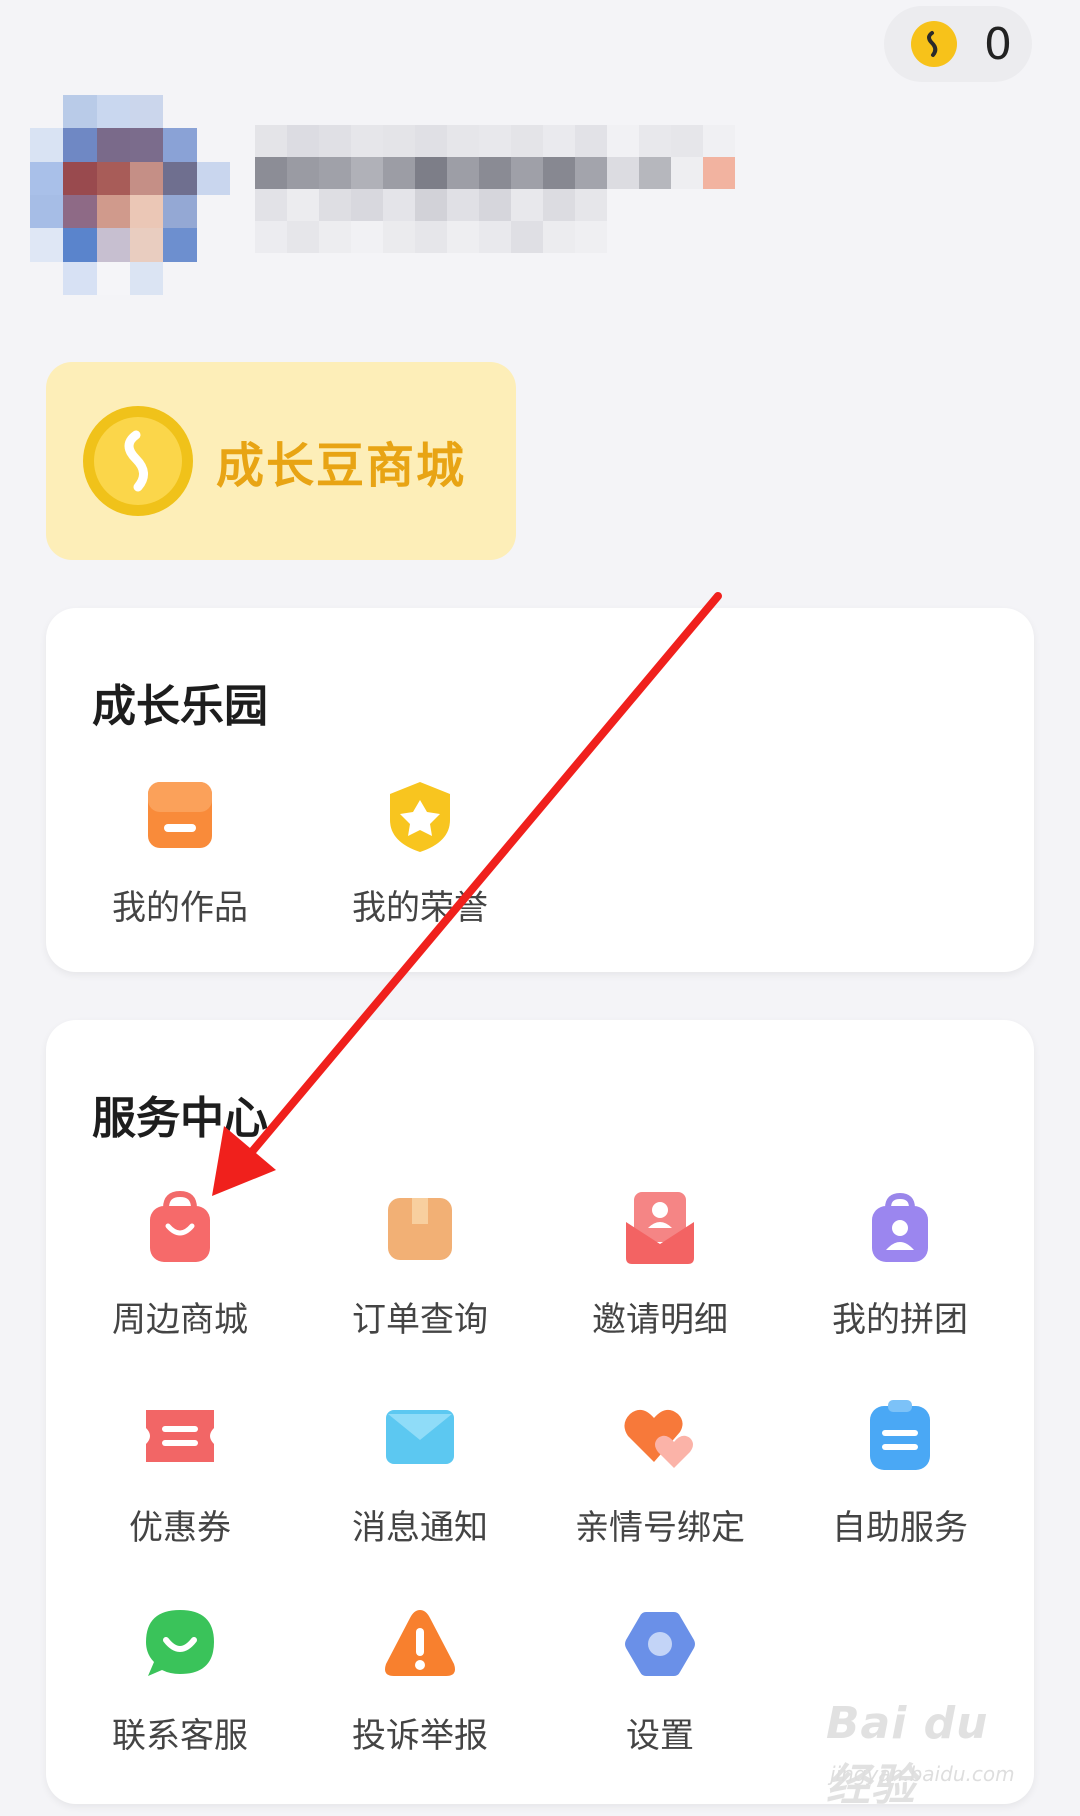 The image size is (1080, 1816). Describe the element at coordinates (900, 1528) in the screenshot. I see `self-service-label: 自助服务` at that location.